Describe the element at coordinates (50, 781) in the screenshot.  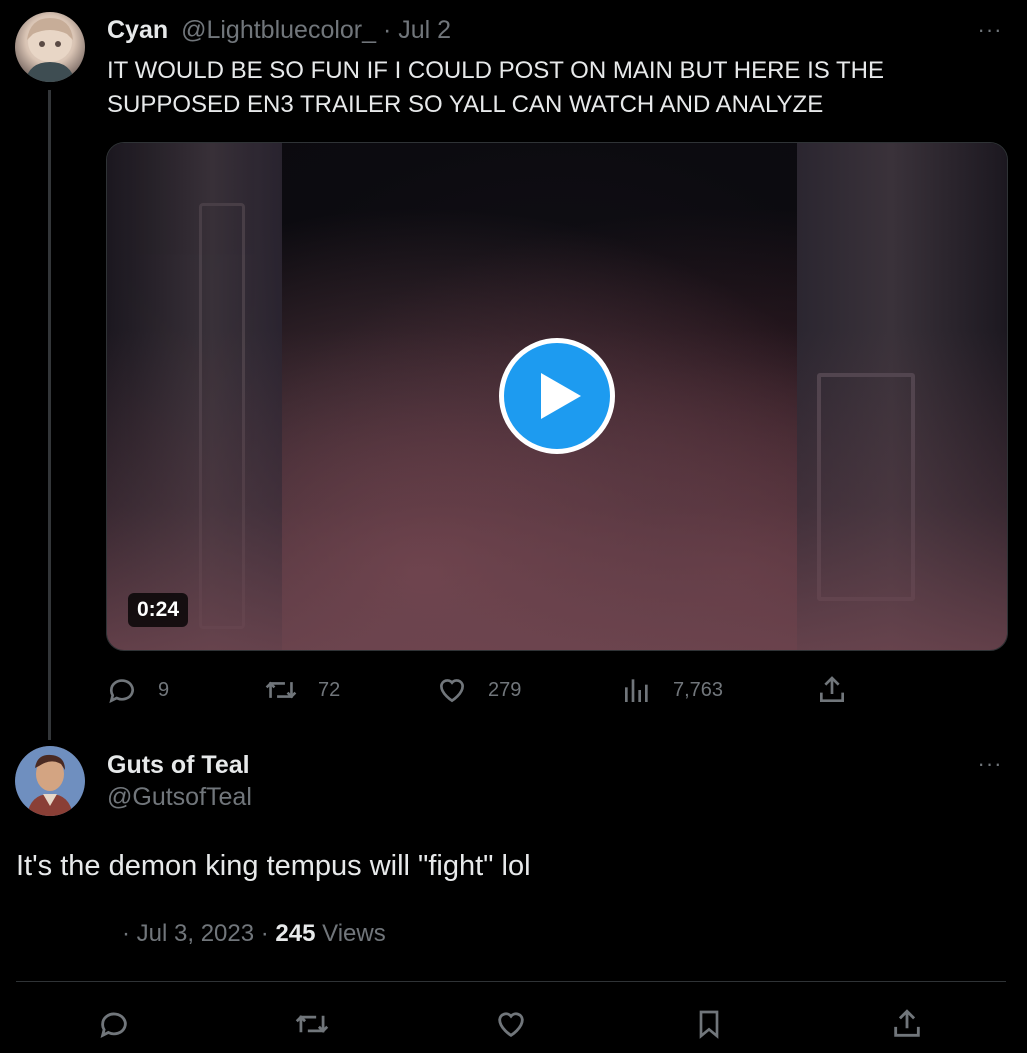
I see `guts-of-teal-avatar` at that location.